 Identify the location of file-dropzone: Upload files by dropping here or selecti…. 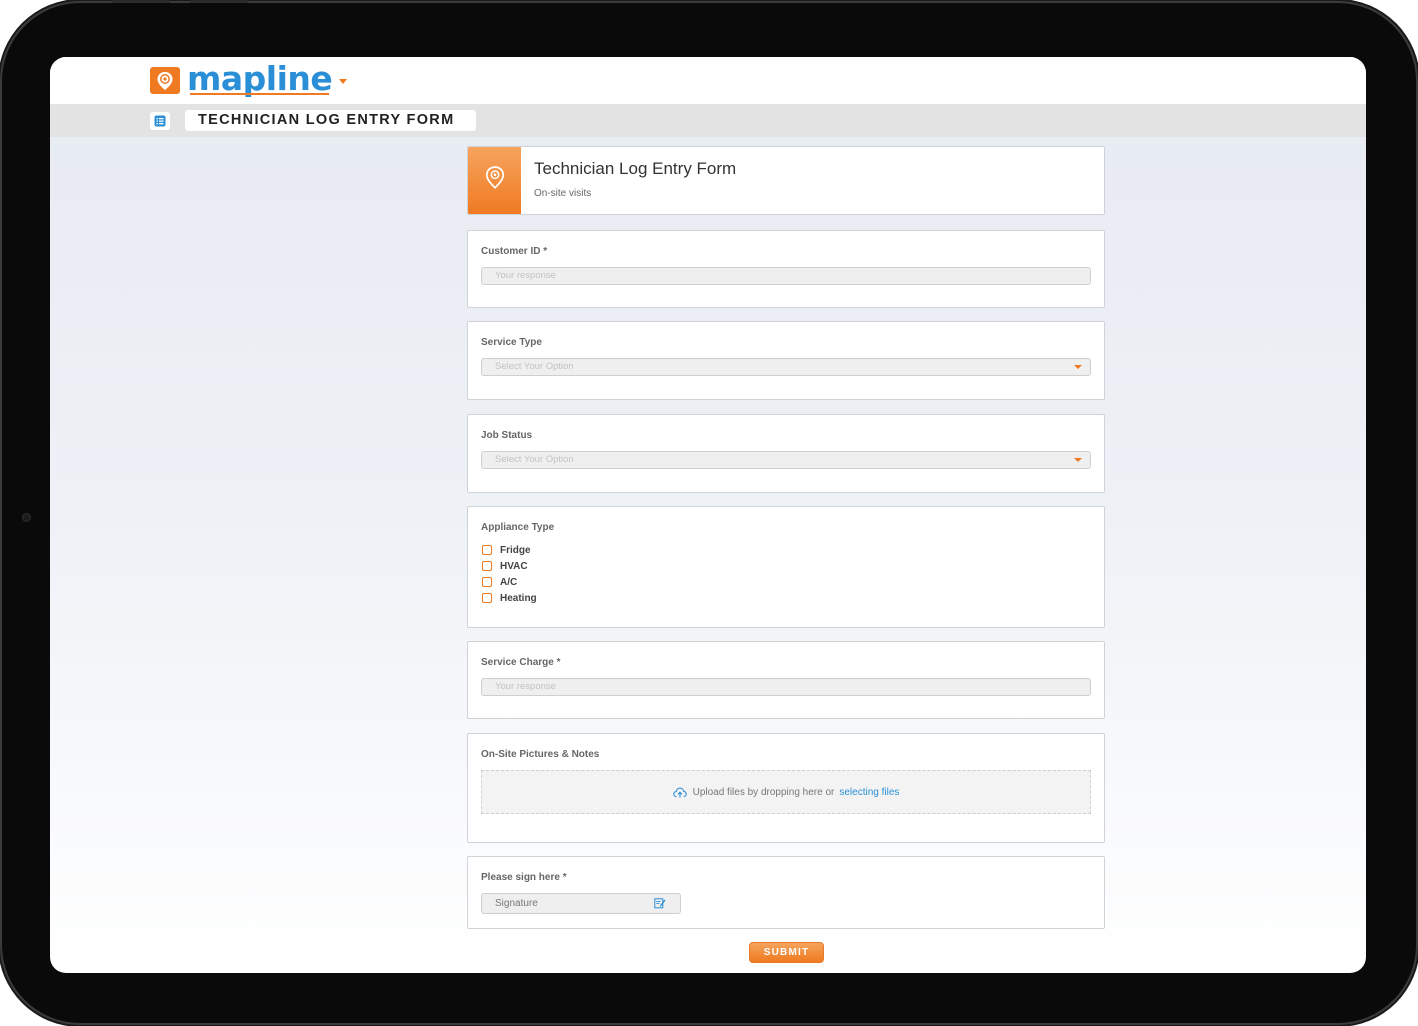
(786, 792).